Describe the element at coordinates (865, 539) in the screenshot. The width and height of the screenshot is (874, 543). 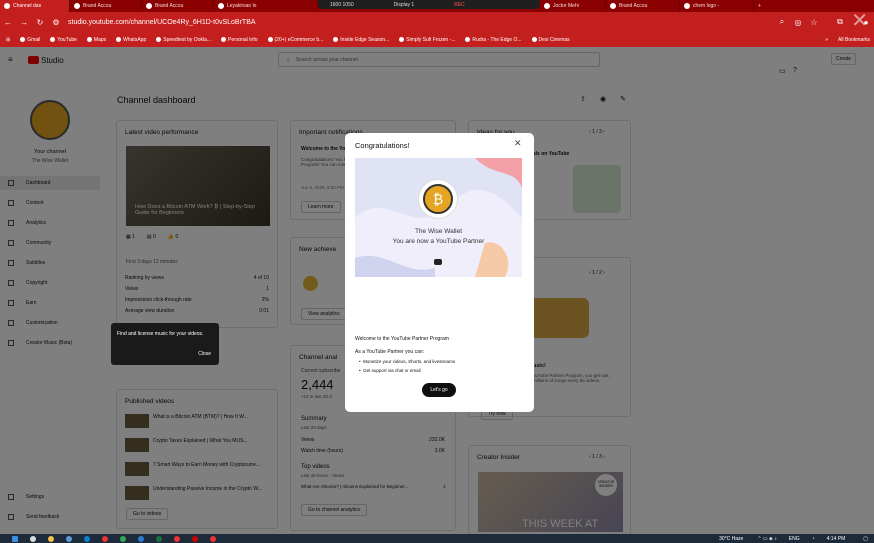
I see `notification-icon: ▢` at that location.